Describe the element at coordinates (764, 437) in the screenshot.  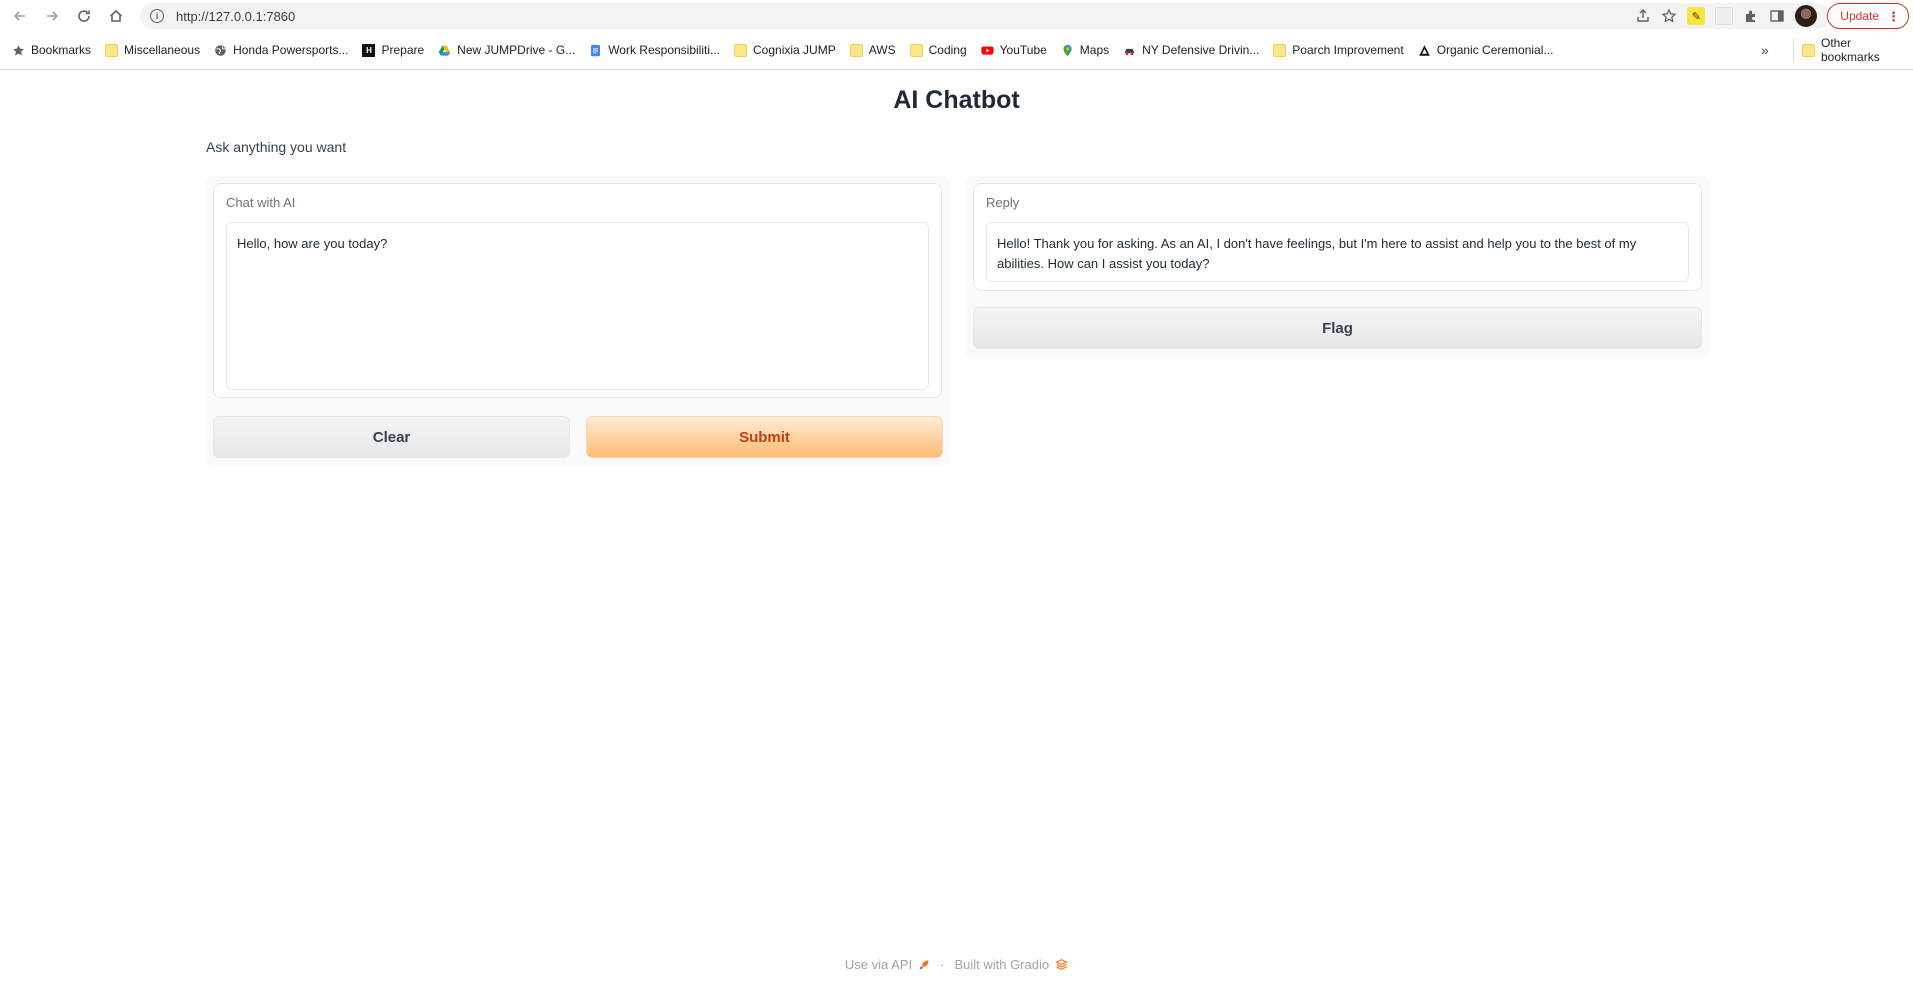
I see `submit-button: Submit` at that location.